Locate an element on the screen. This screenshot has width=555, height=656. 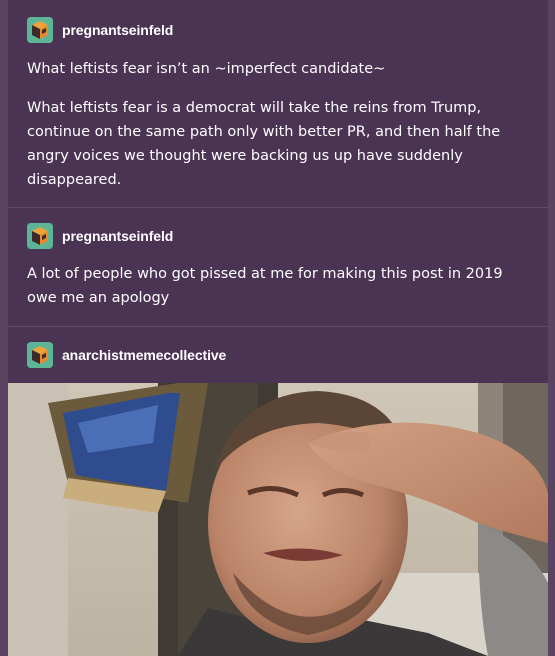
username: anarchistmemecollective is located at coordinates (144, 355).